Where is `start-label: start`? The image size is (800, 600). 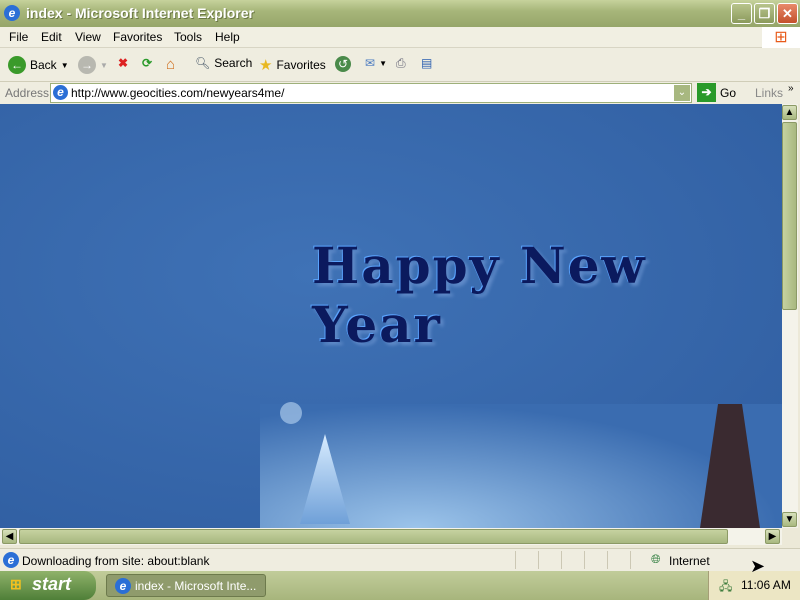 start-label: start is located at coordinates (52, 584).